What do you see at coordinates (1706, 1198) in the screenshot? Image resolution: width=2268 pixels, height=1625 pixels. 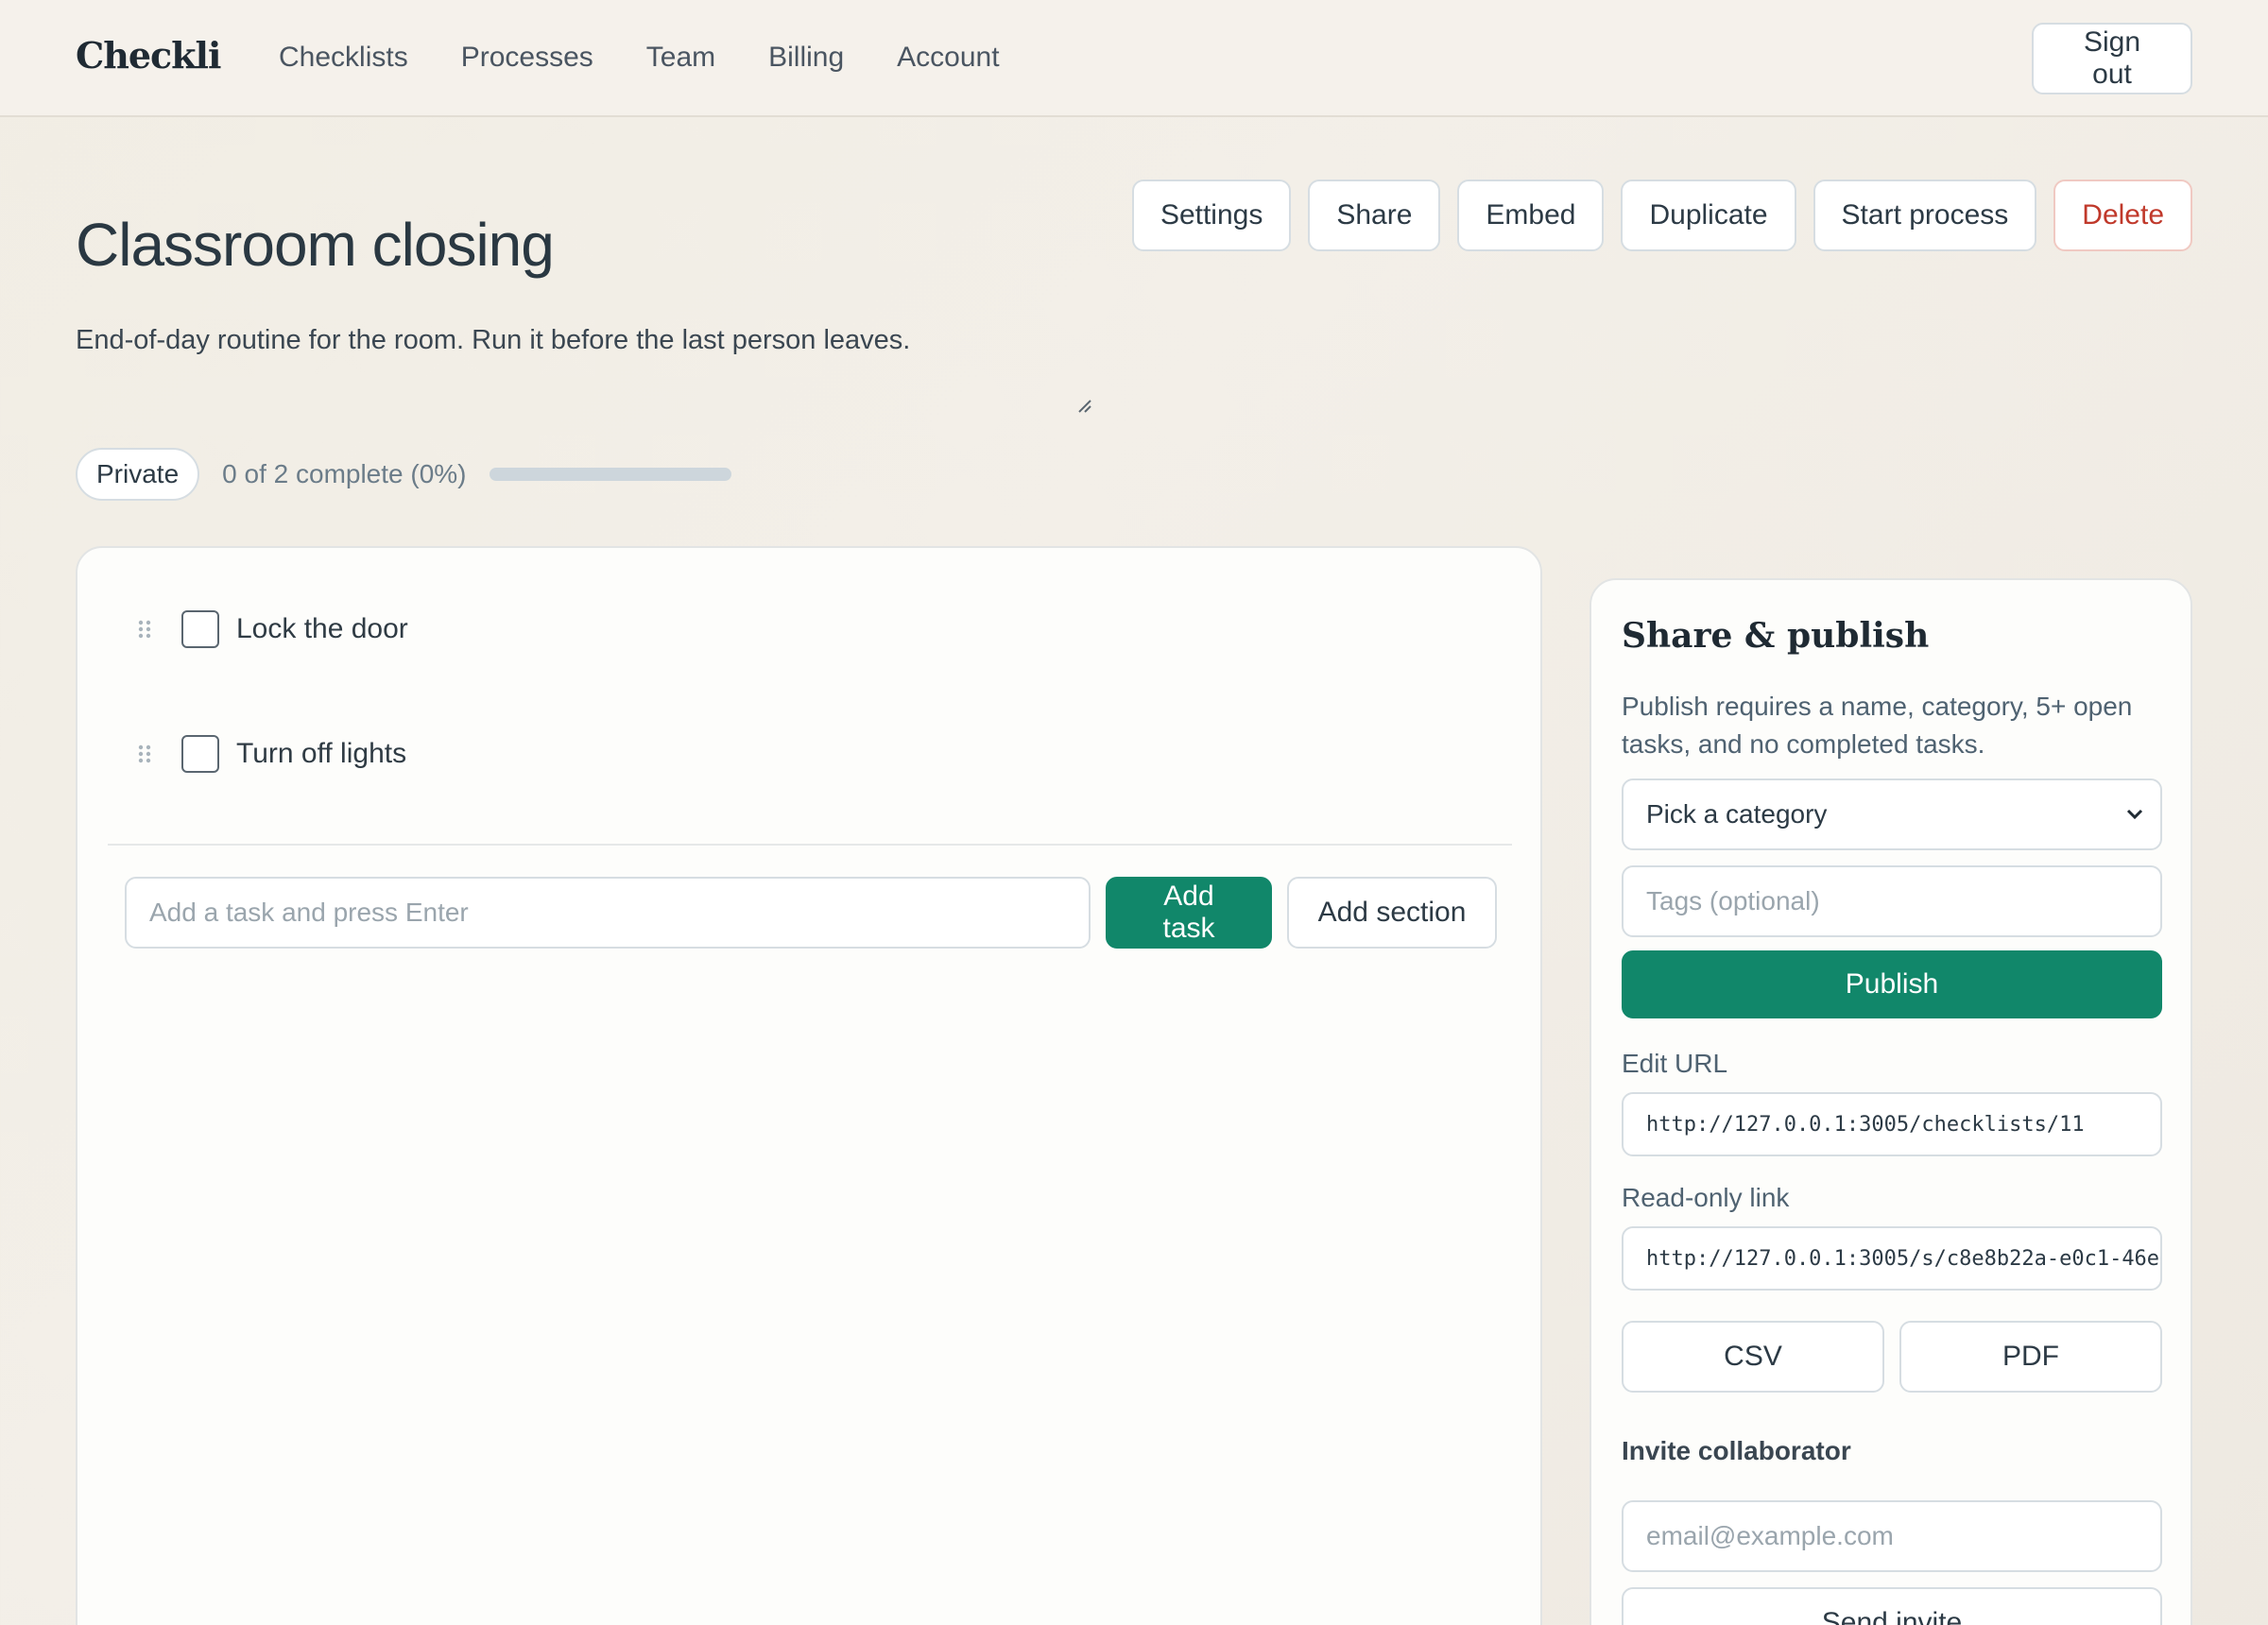 I see `readonly-link-label: Read-only link` at bounding box center [1706, 1198].